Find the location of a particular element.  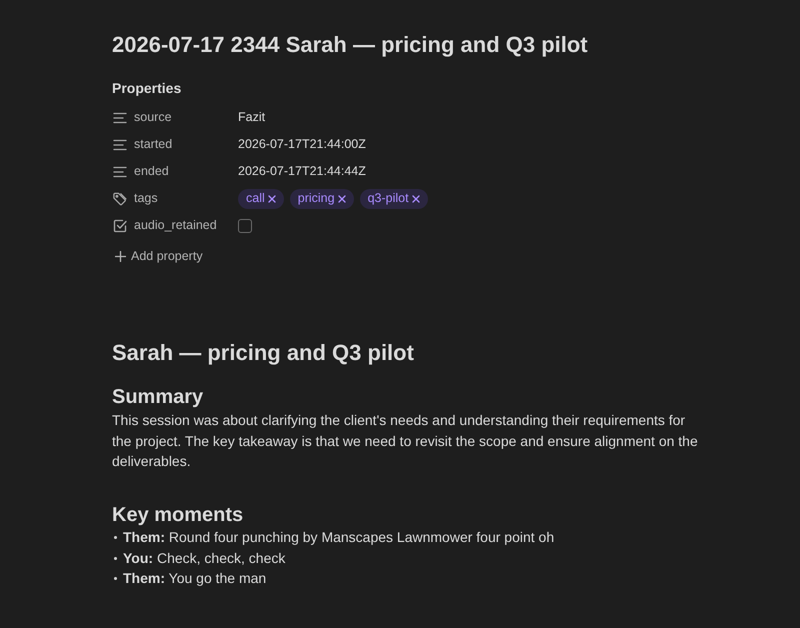

tag-chip: pricing is located at coordinates (322, 198).